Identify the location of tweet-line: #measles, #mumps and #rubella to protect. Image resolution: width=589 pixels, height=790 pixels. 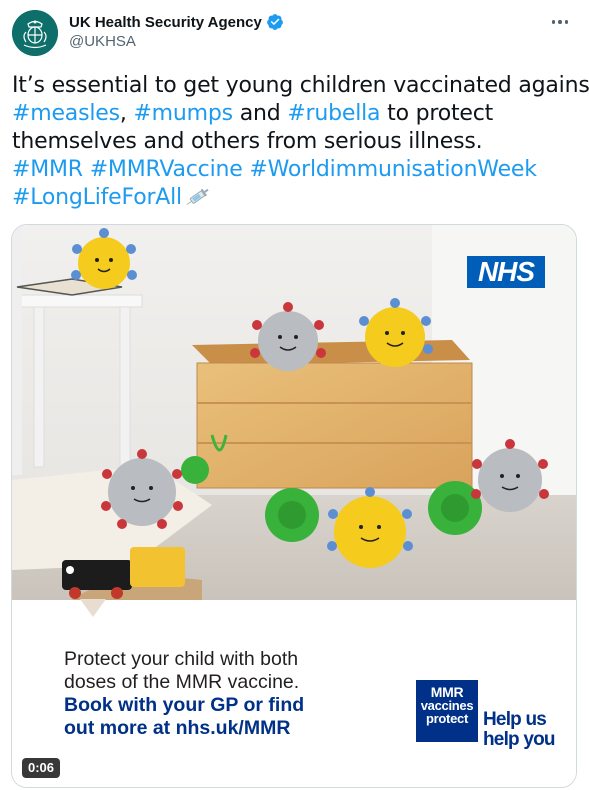
(294, 114).